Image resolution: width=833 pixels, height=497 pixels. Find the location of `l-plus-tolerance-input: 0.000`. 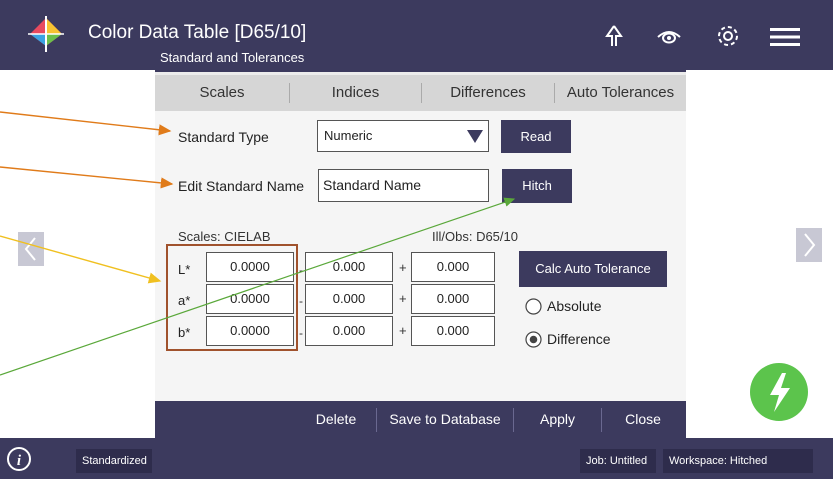

l-plus-tolerance-input: 0.000 is located at coordinates (453, 267).